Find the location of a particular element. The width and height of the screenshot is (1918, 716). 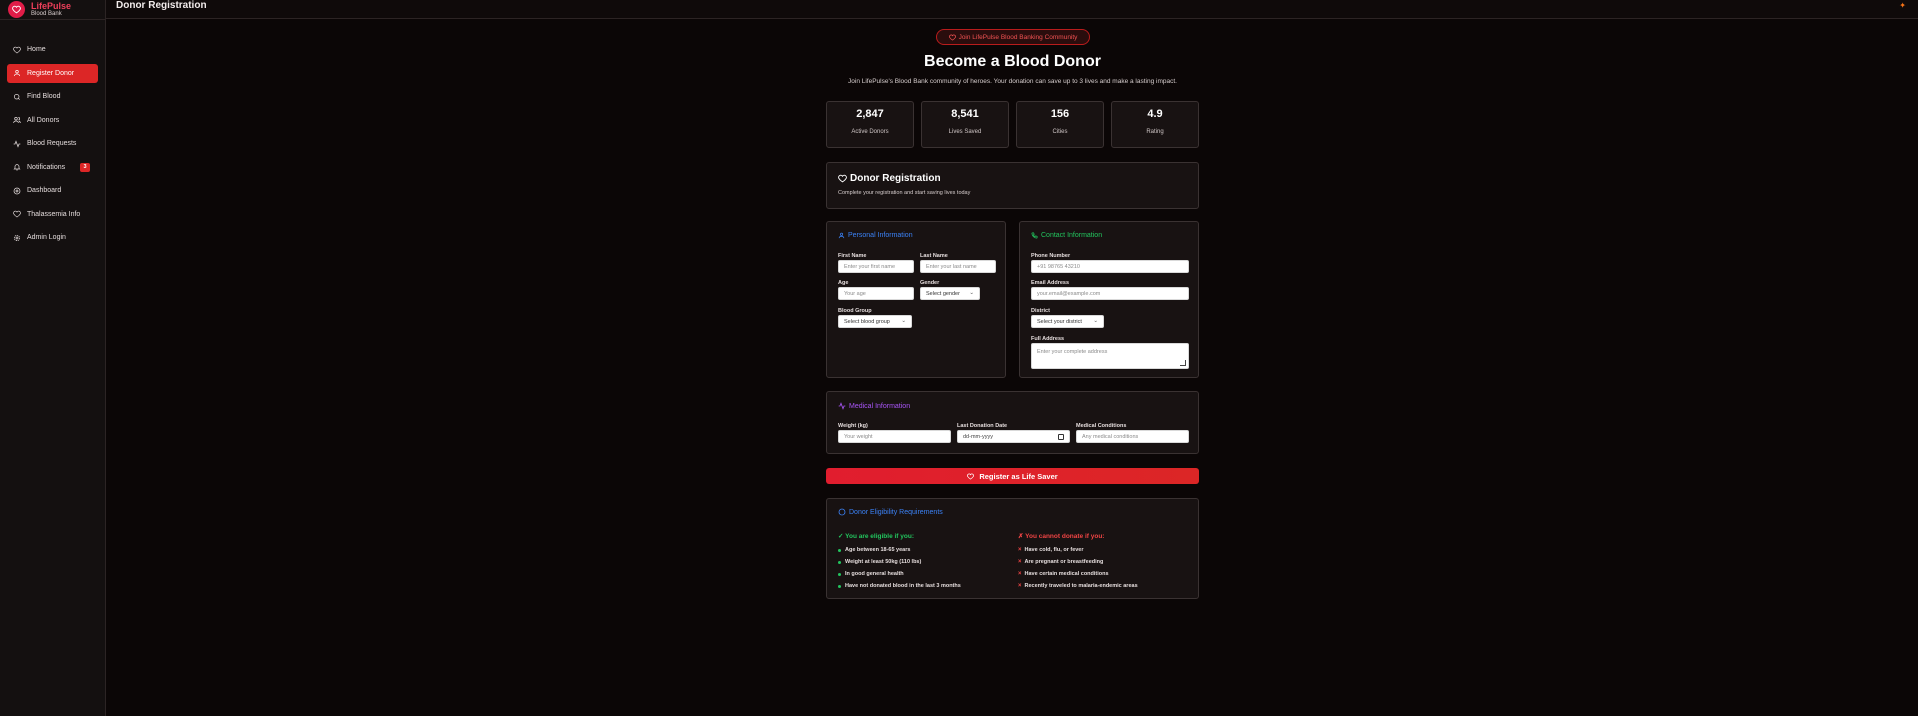

district-select: Select your district ⌄ is located at coordinates (1067, 321).